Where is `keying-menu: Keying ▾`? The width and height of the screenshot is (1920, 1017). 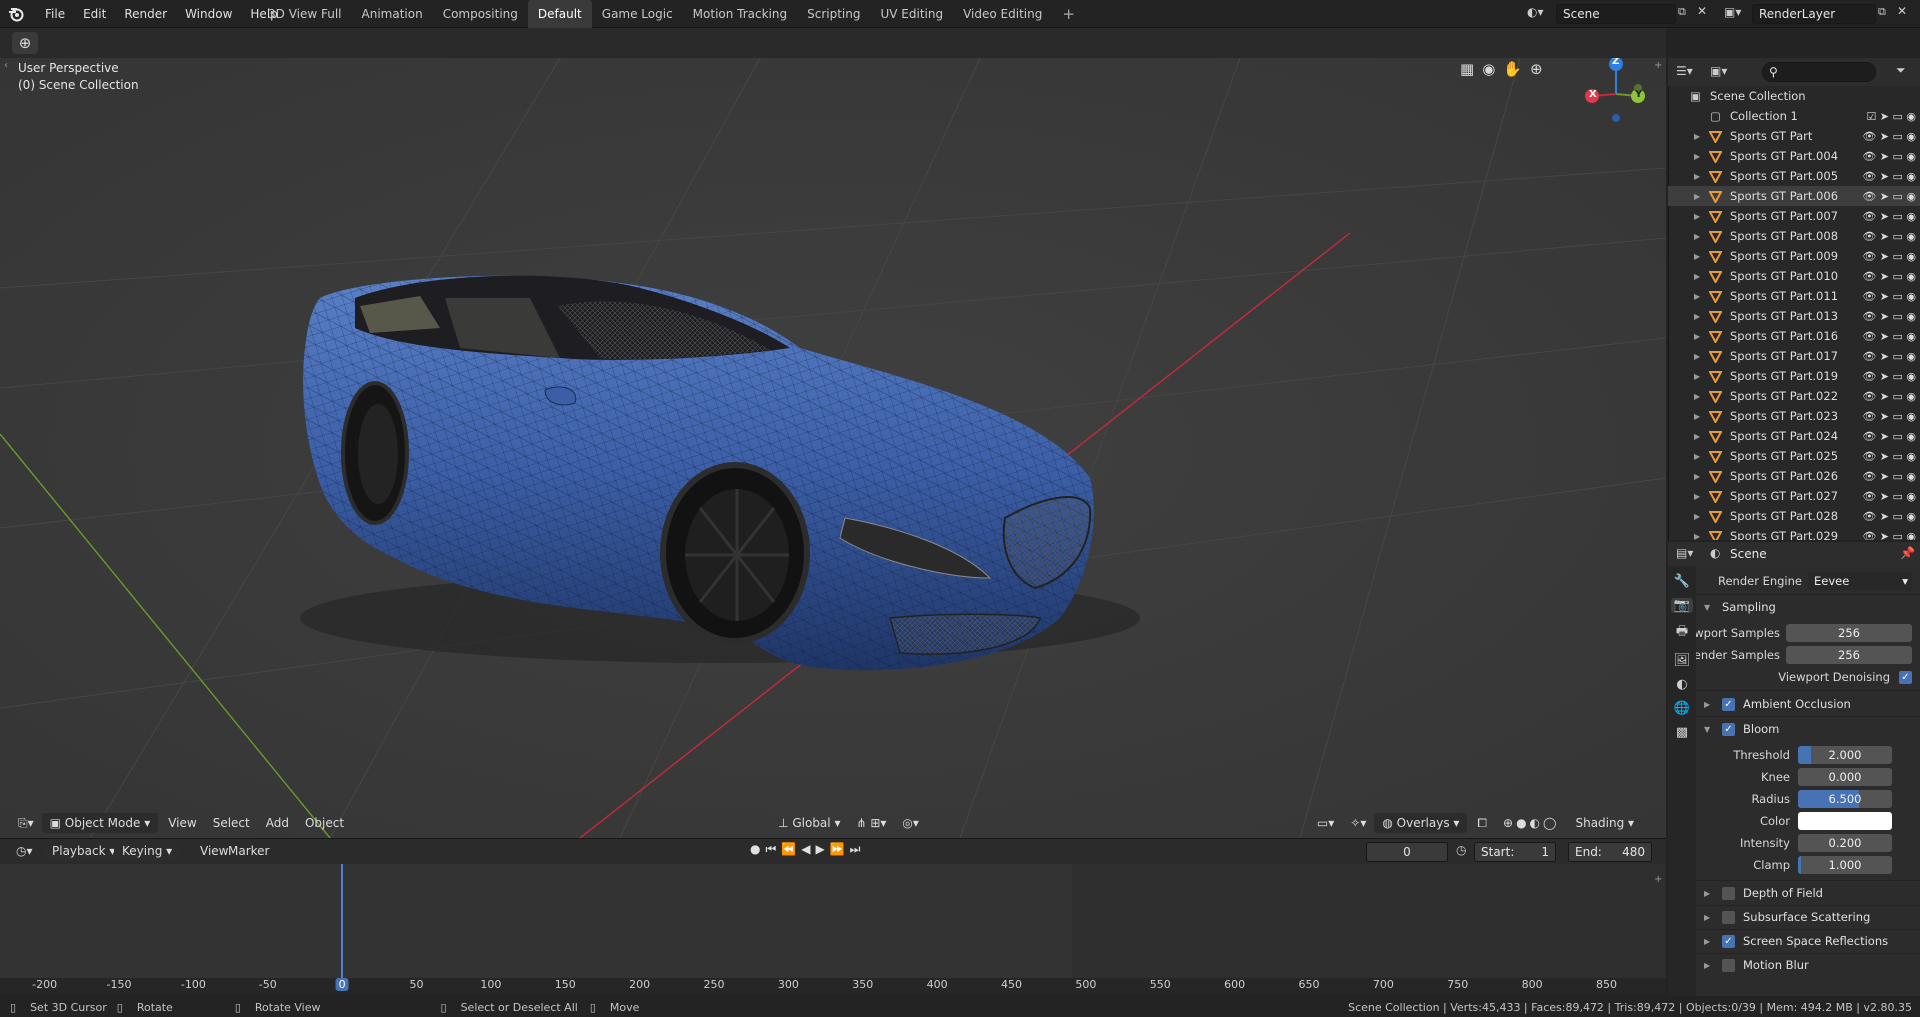
keying-menu: Keying ▾ is located at coordinates (147, 851).